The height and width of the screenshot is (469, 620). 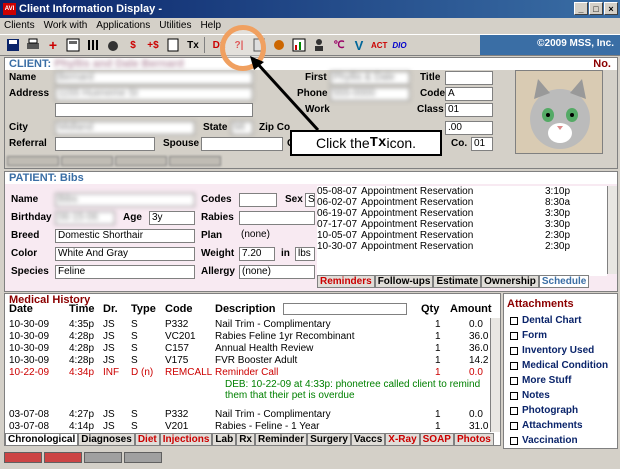 What do you see at coordinates (277, 236) in the screenshot?
I see `plan-field: (none)` at bounding box center [277, 236].